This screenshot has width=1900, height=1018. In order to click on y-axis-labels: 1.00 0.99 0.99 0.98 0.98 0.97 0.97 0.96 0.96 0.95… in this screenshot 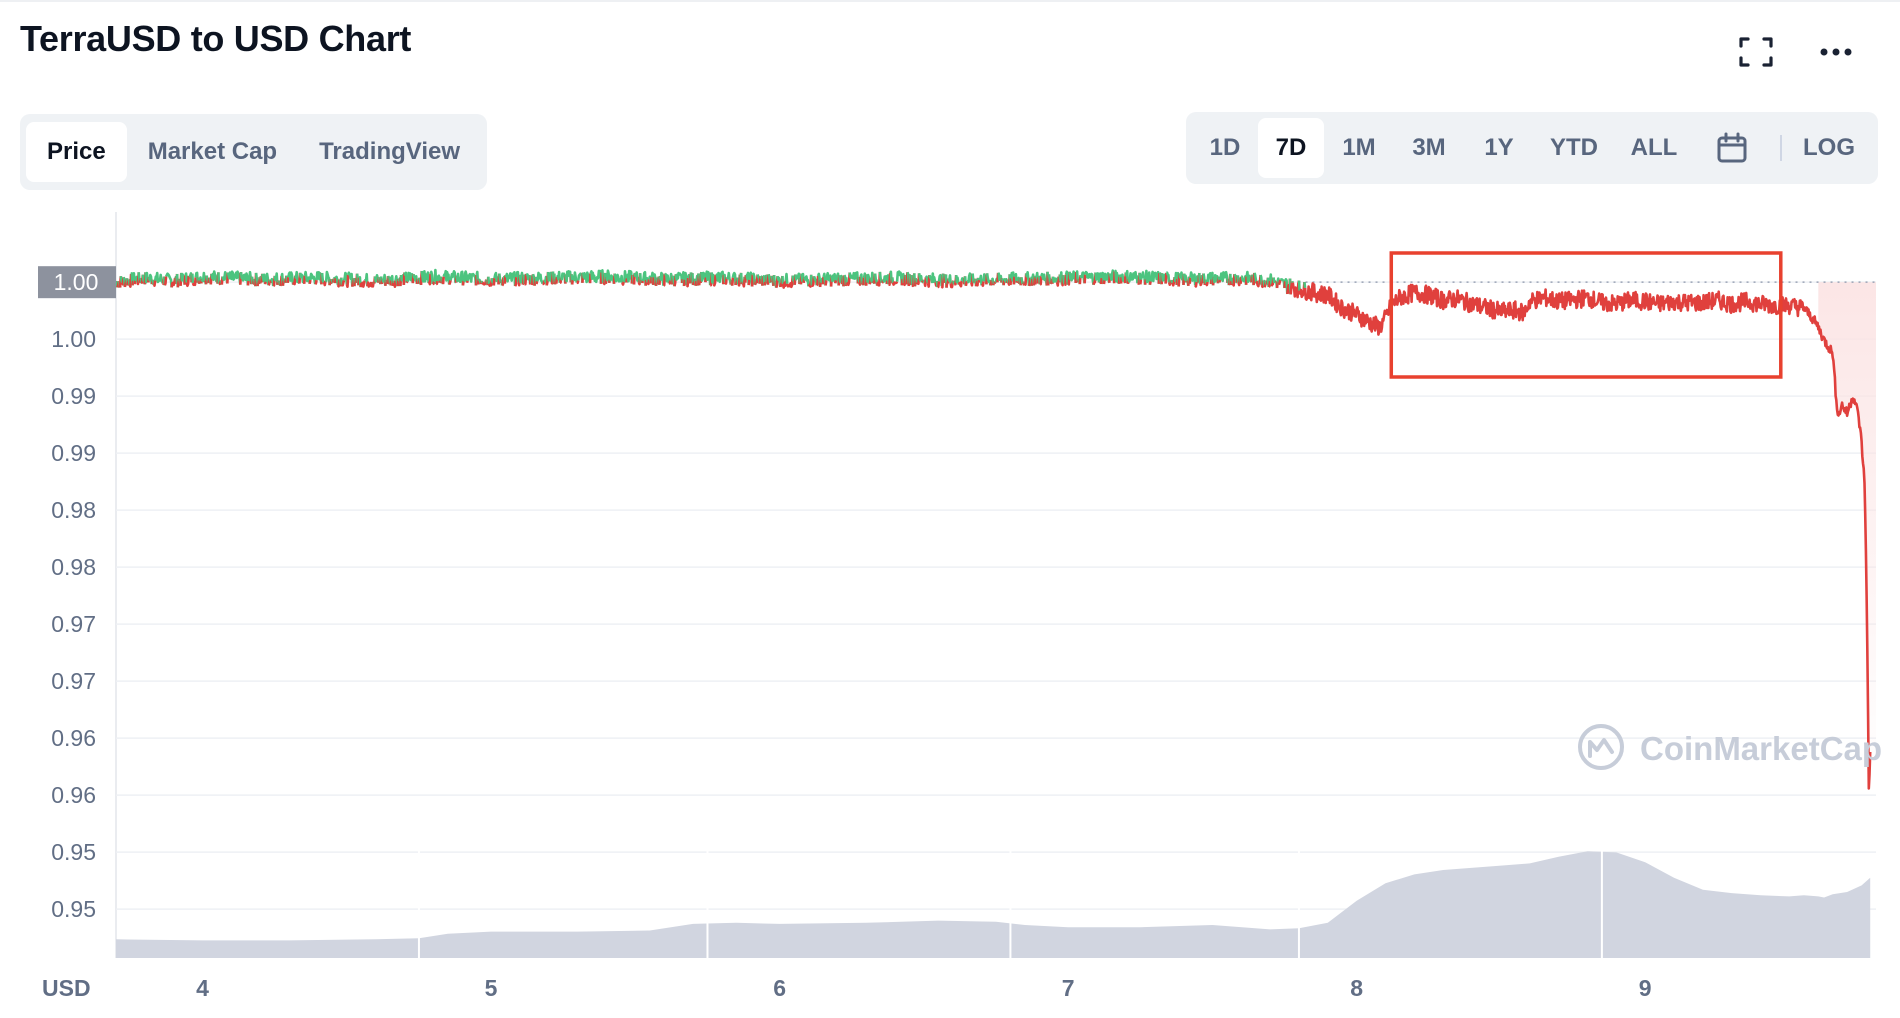, I will do `click(73, 624)`.